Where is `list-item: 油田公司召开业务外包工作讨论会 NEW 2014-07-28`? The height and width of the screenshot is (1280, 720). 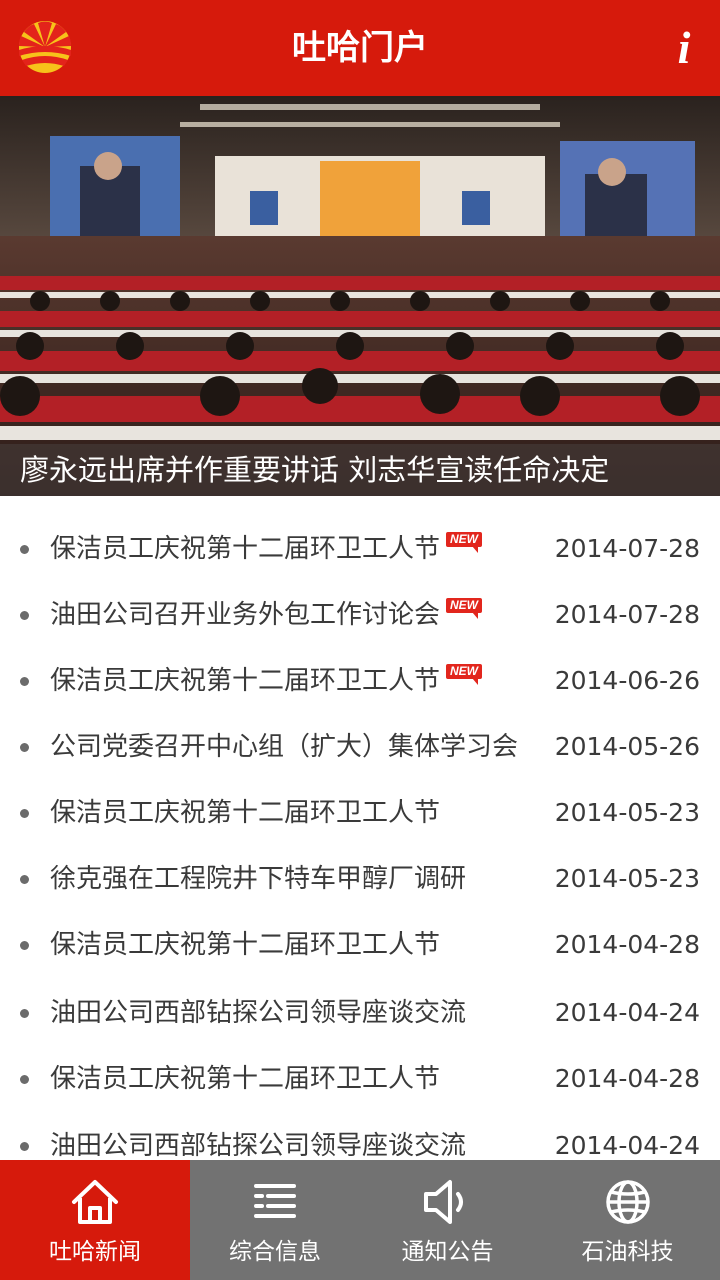 list-item: 油田公司召开业务外包工作讨论会 NEW 2014-07-28 is located at coordinates (360, 615).